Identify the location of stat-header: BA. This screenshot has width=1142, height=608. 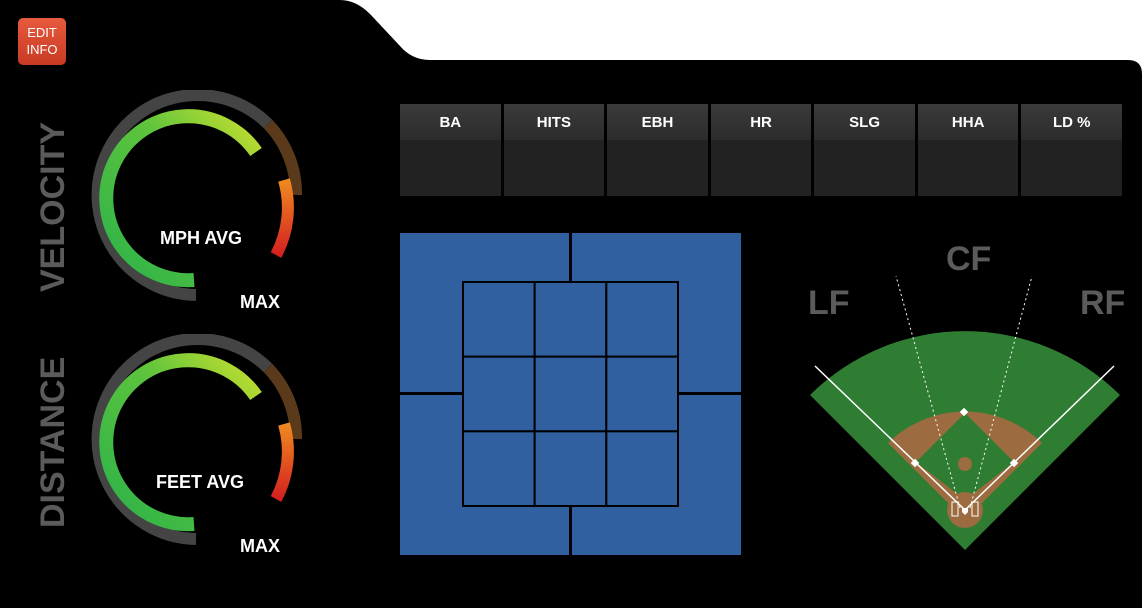
(450, 122).